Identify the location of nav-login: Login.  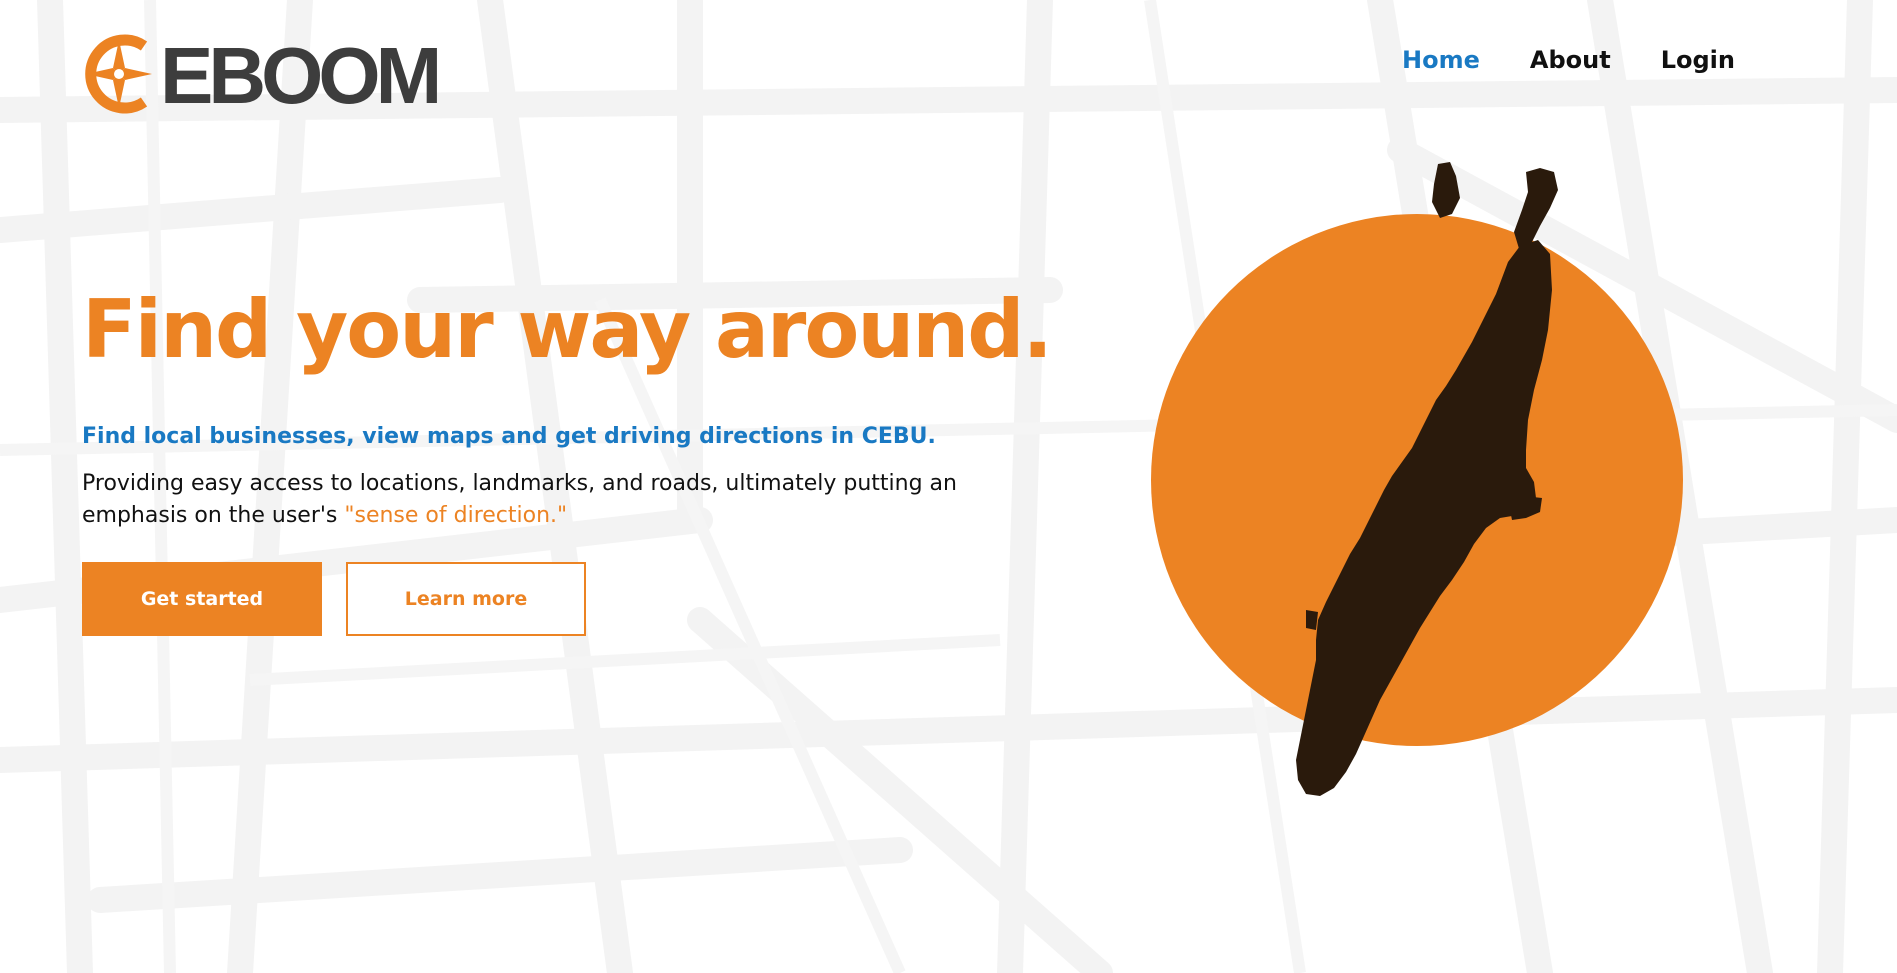
(1698, 60).